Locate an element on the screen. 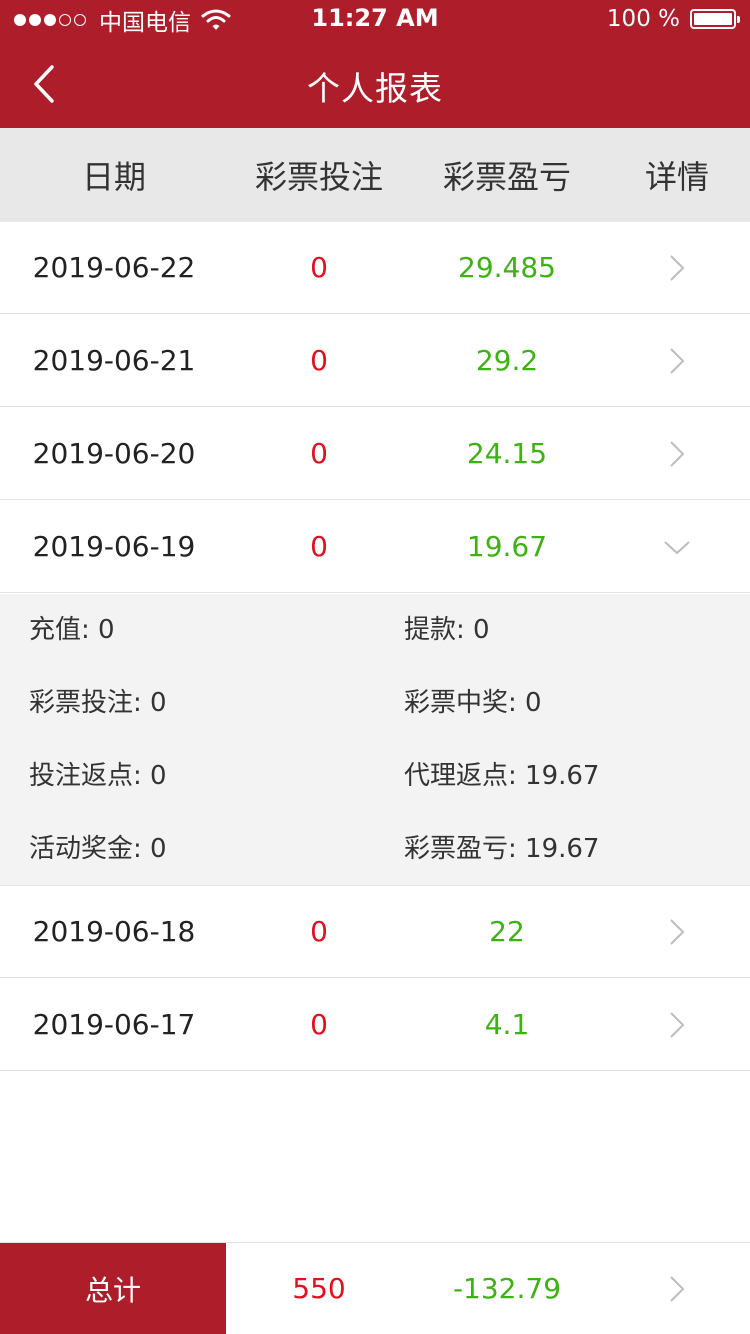 The image size is (750, 1334). row-date: 2019-06-17 is located at coordinates (114, 1024).